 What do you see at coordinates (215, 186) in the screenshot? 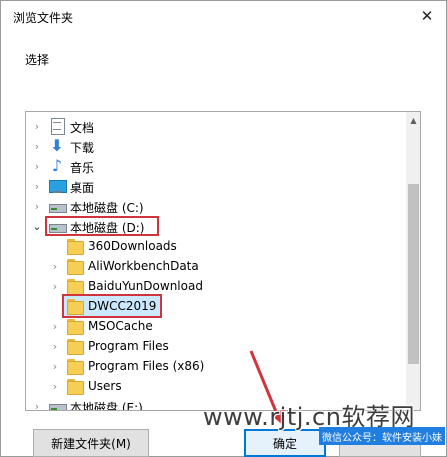
I see `tree-item-desktop: › 桌面` at bounding box center [215, 186].